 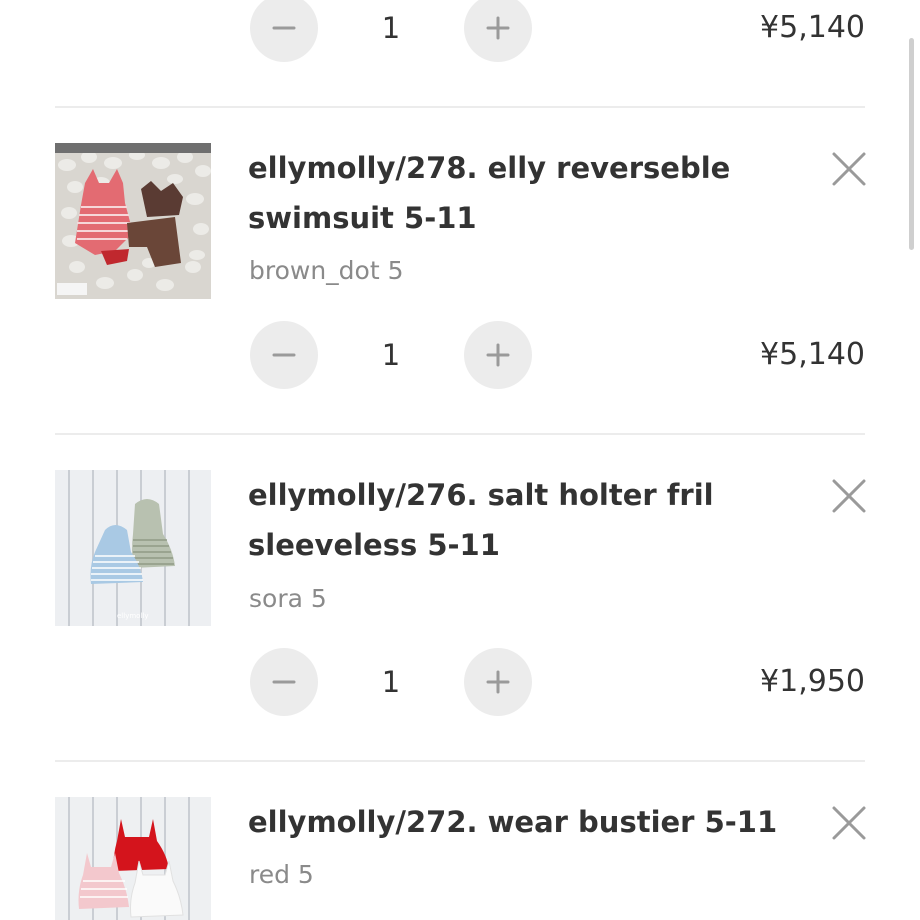 I want to click on item-price: ¥1,950, so click(x=812, y=681).